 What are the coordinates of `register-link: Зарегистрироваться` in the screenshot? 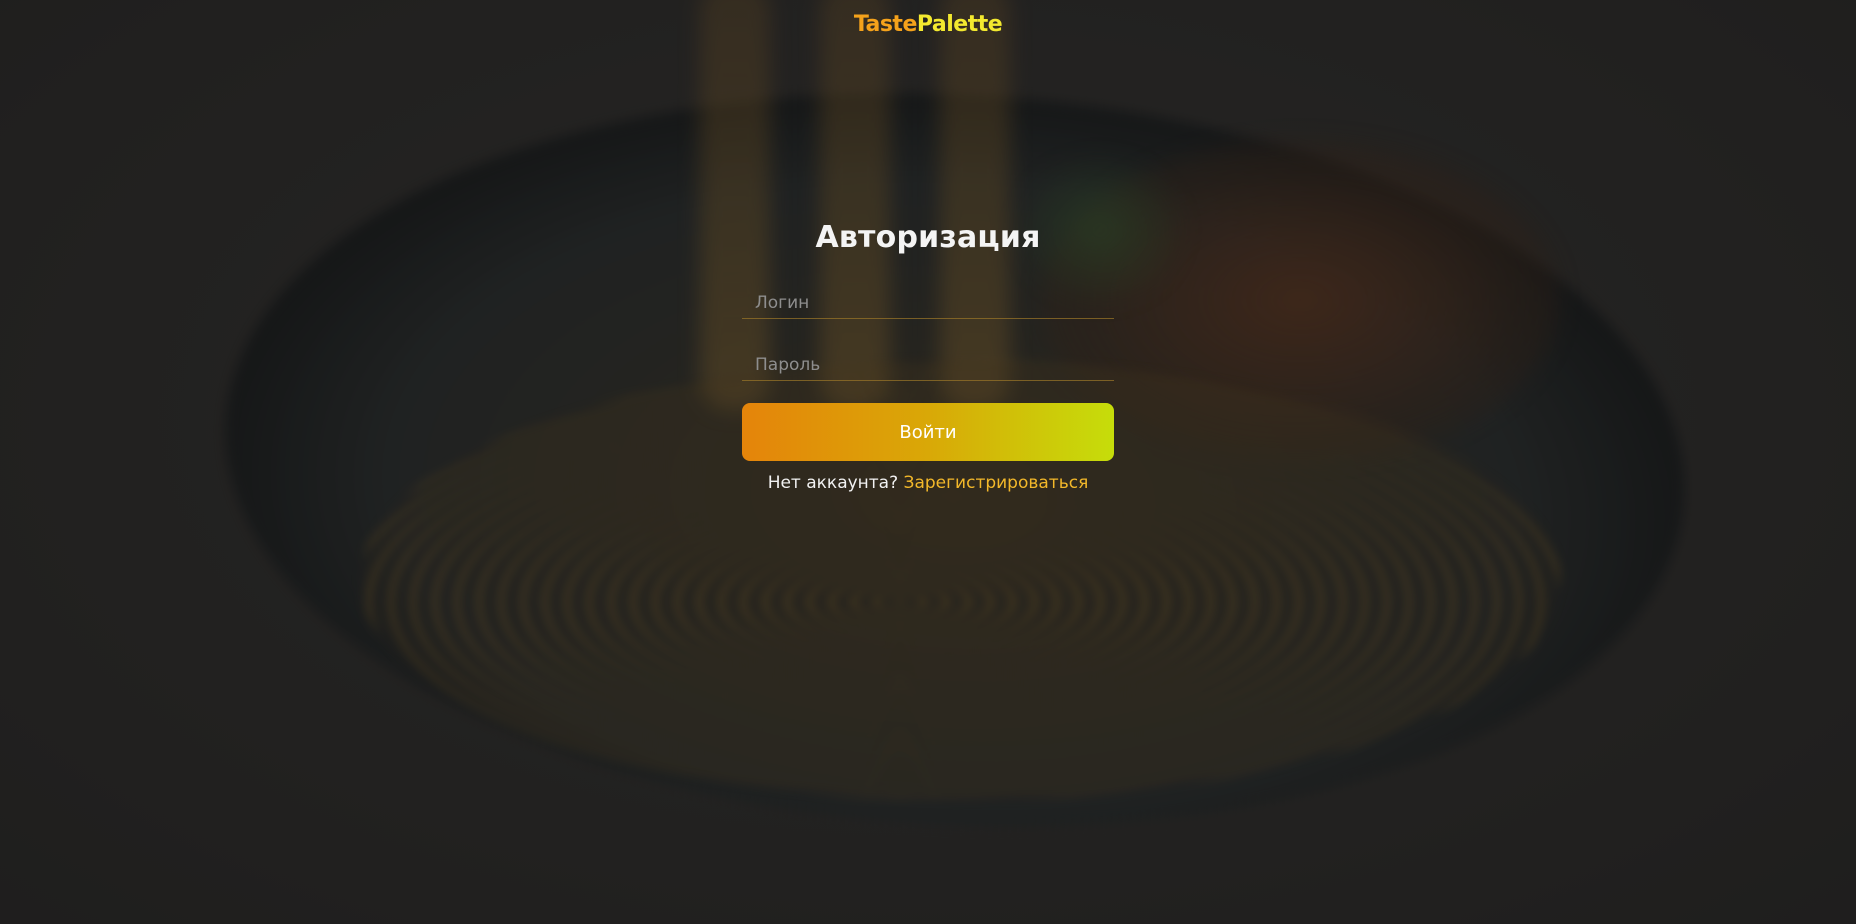 It's located at (996, 483).